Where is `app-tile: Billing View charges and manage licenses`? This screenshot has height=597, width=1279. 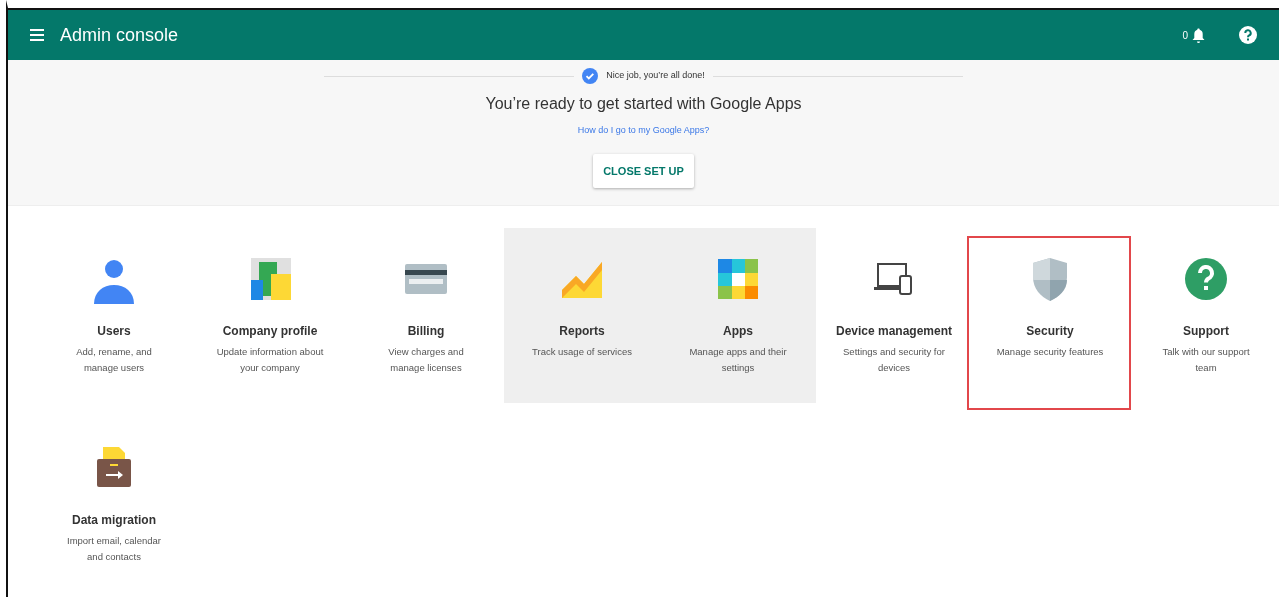
app-tile: Billing View charges and manage licenses is located at coordinates (426, 315).